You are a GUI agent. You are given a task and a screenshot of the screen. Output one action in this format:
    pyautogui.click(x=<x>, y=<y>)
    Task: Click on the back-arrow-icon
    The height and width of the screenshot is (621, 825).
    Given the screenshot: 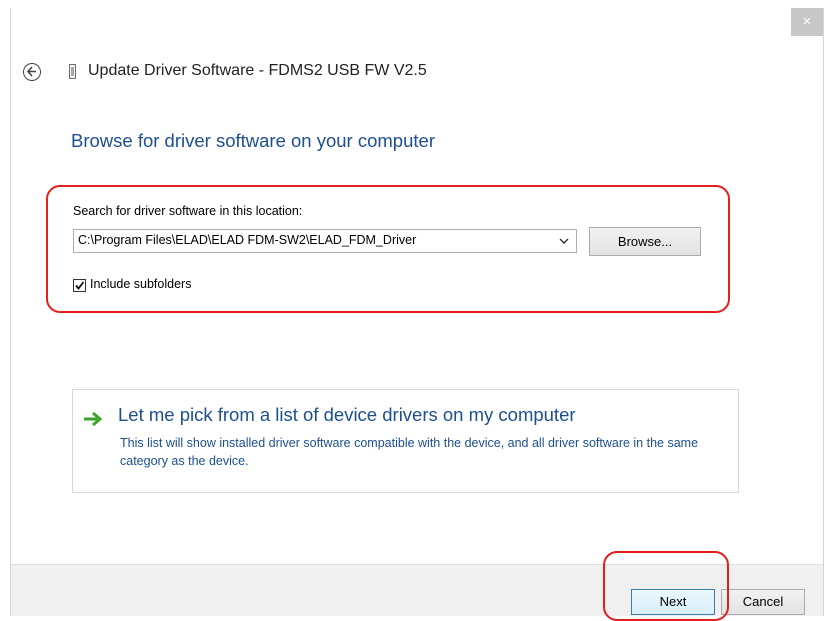 What is the action you would take?
    pyautogui.click(x=31, y=71)
    